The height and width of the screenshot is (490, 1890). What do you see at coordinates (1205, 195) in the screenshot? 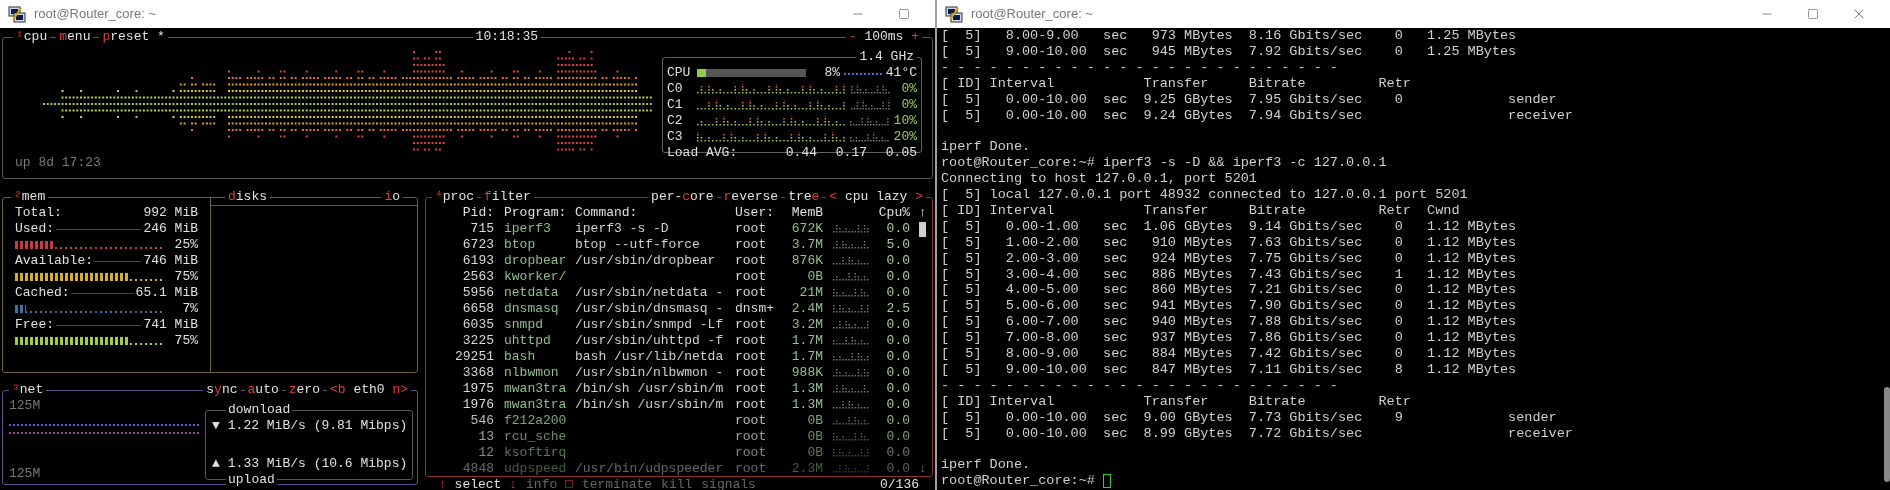
I see `terminal-line: [ 5] local 127.0.0.1 port 48932 connected to 127.0.0.1 port 5201` at bounding box center [1205, 195].